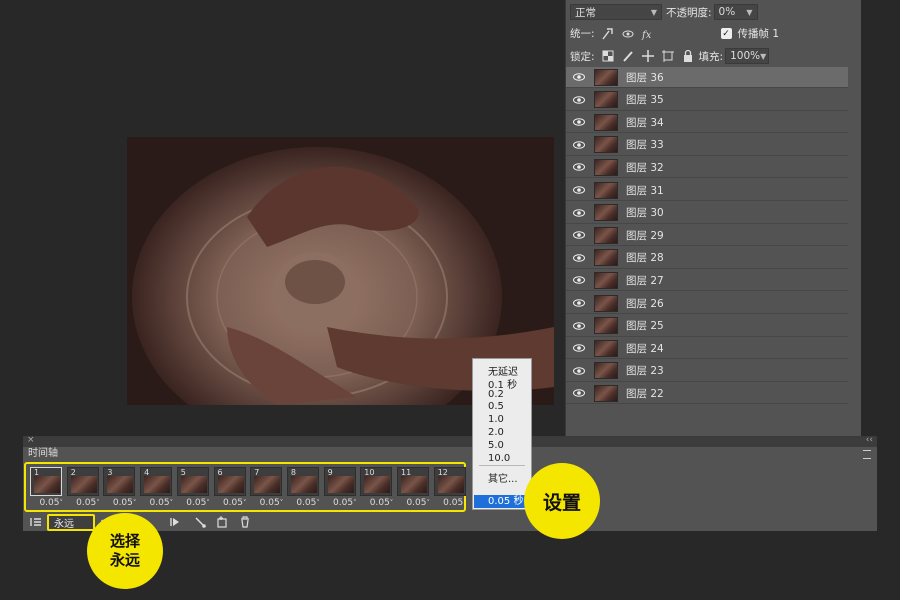  I want to click on layer-row: 图层 32, so click(707, 168).